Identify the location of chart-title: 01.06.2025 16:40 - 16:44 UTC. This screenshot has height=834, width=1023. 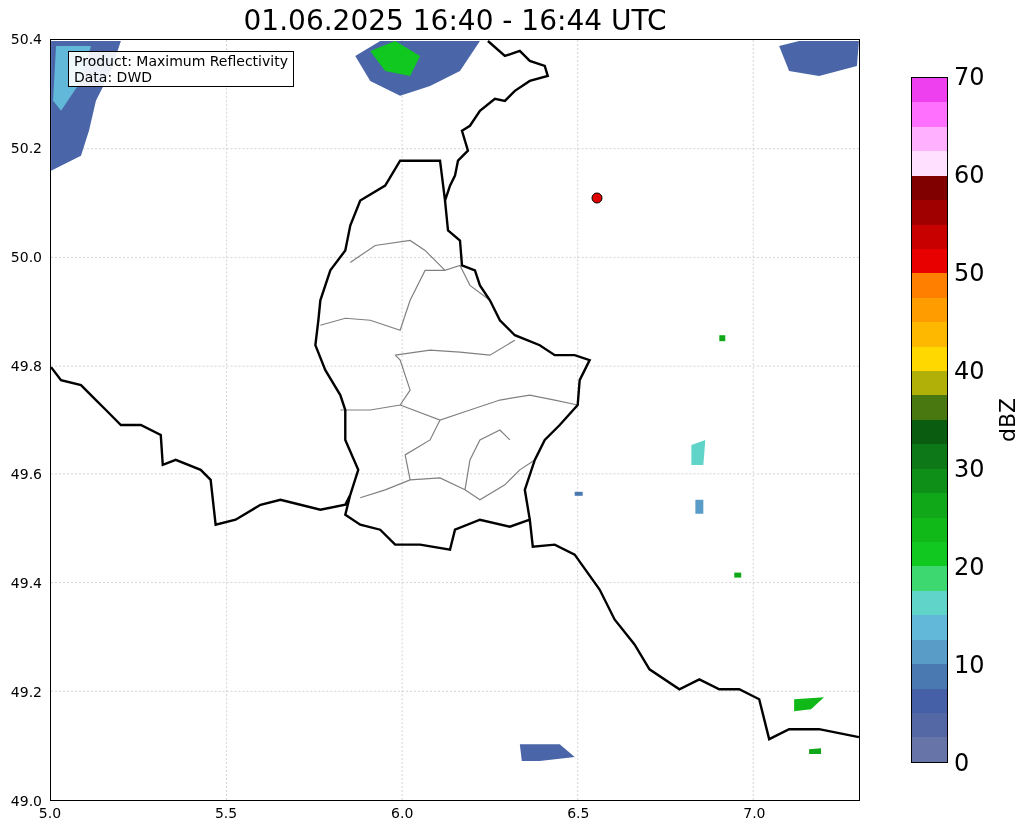
(455, 21).